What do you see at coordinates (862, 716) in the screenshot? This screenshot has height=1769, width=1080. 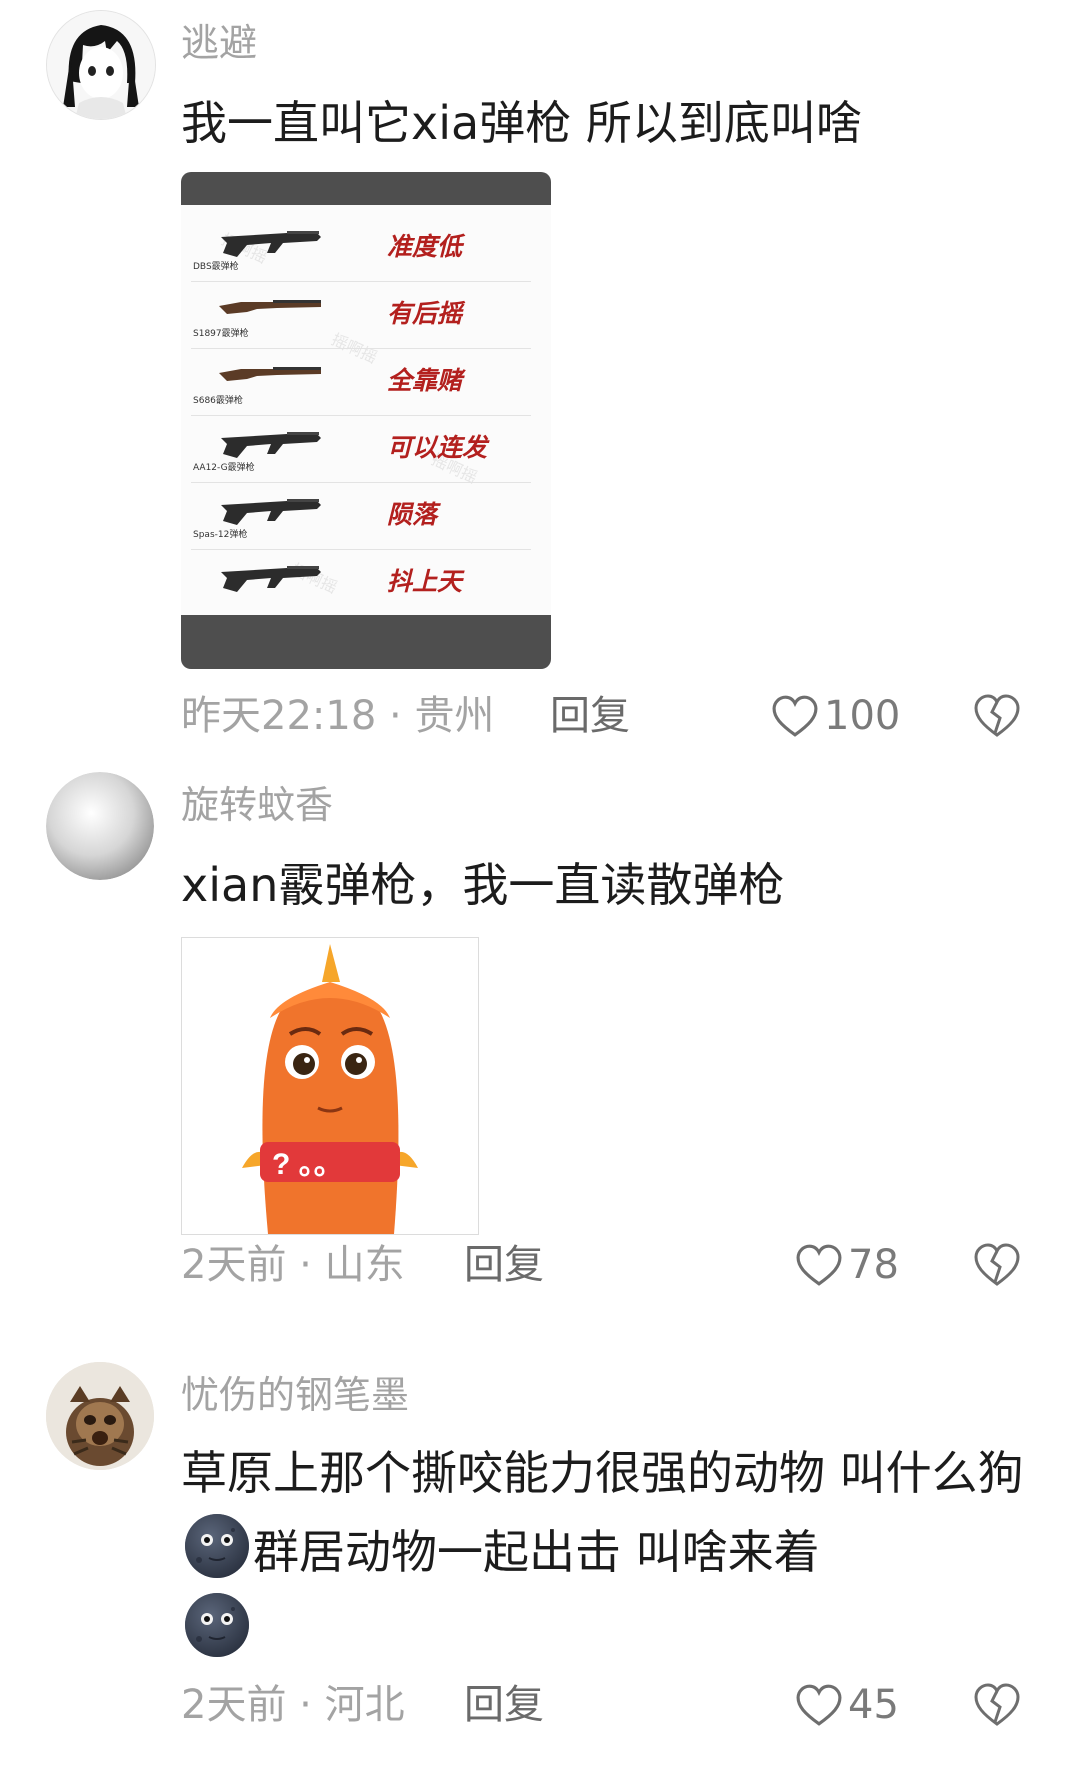 I see `like-count: 100` at bounding box center [862, 716].